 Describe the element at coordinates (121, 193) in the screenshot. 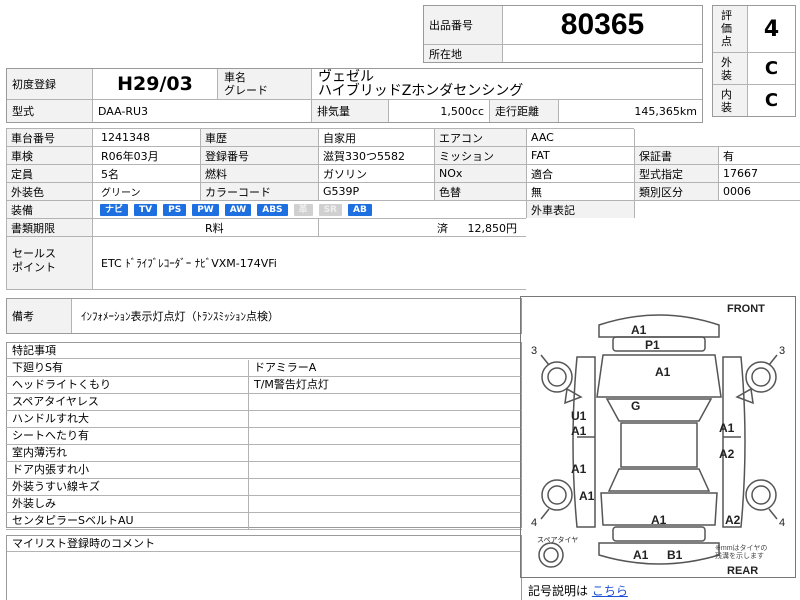

I see `color-value: グリーン` at that location.